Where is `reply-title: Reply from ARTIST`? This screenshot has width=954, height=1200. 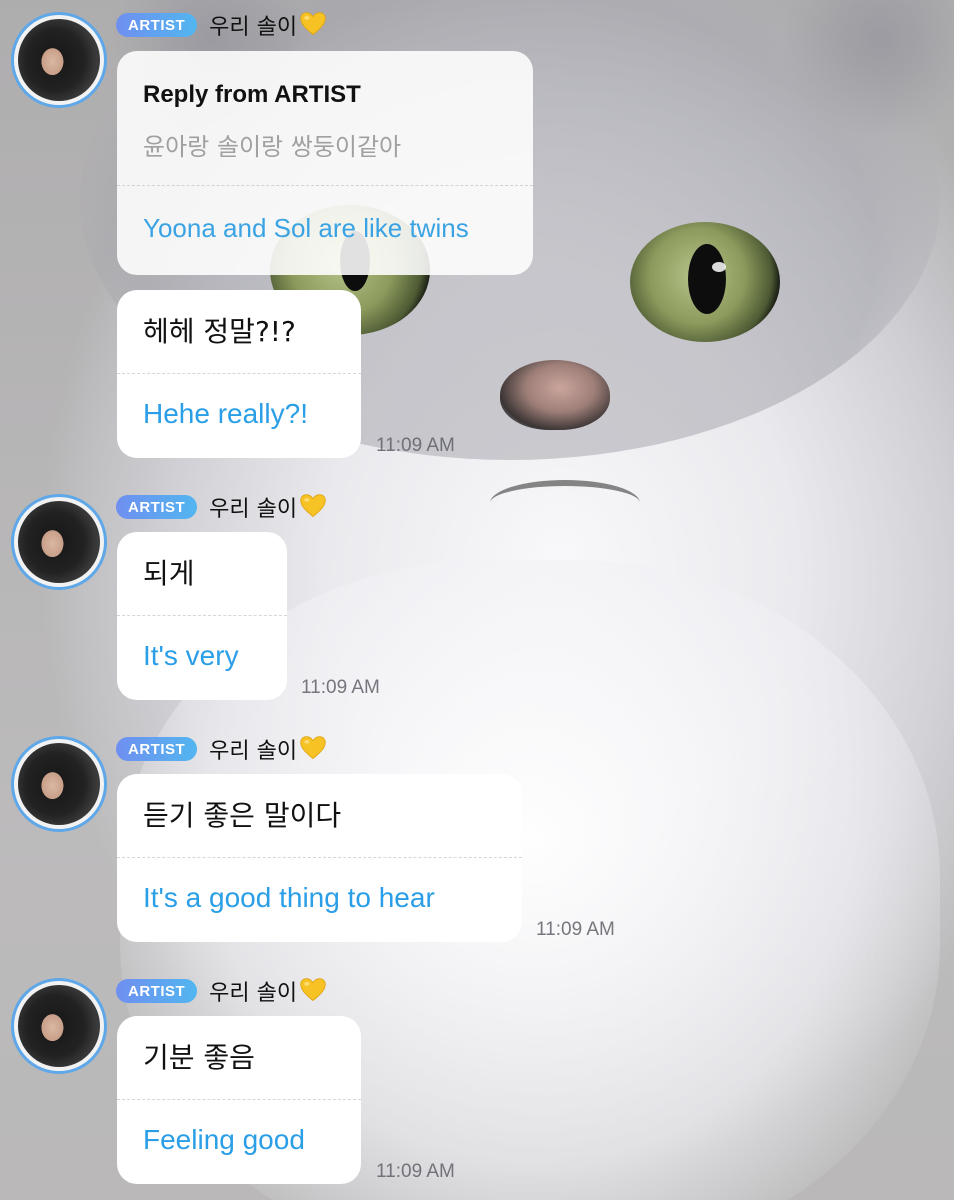 reply-title: Reply from ARTIST is located at coordinates (252, 94).